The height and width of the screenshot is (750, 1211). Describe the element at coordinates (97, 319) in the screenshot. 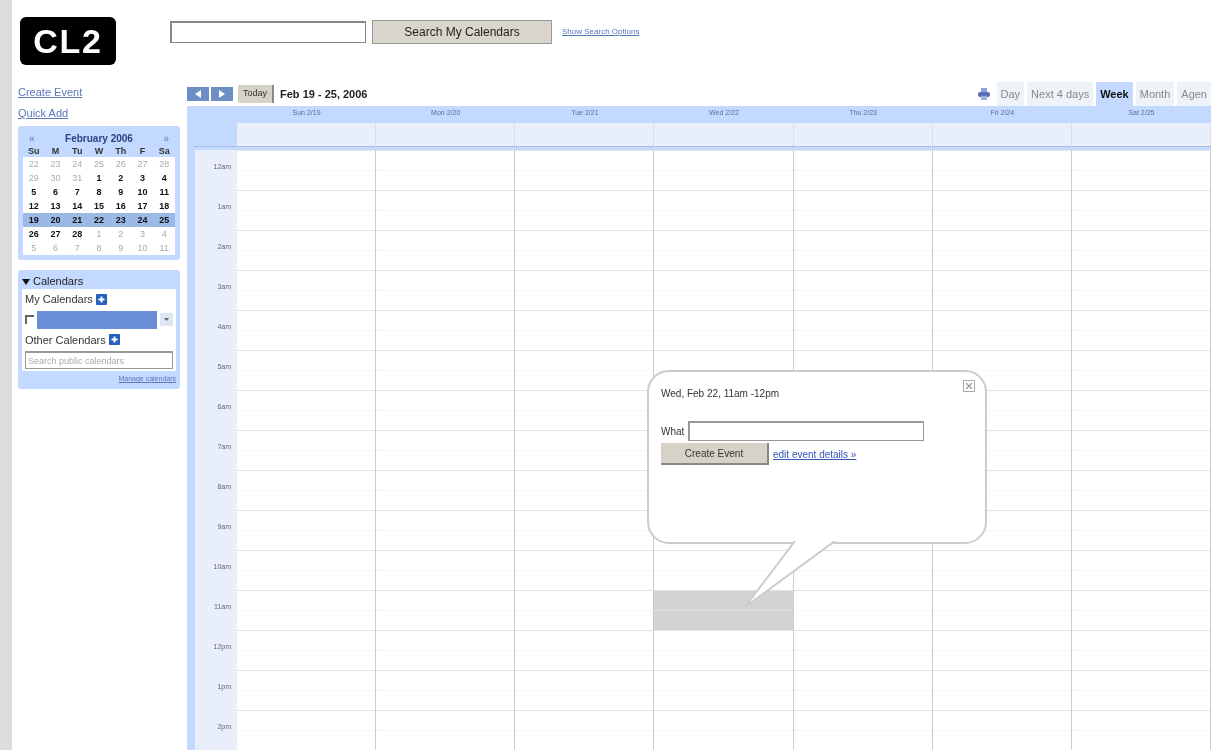

I see `calendar-color-bar` at that location.